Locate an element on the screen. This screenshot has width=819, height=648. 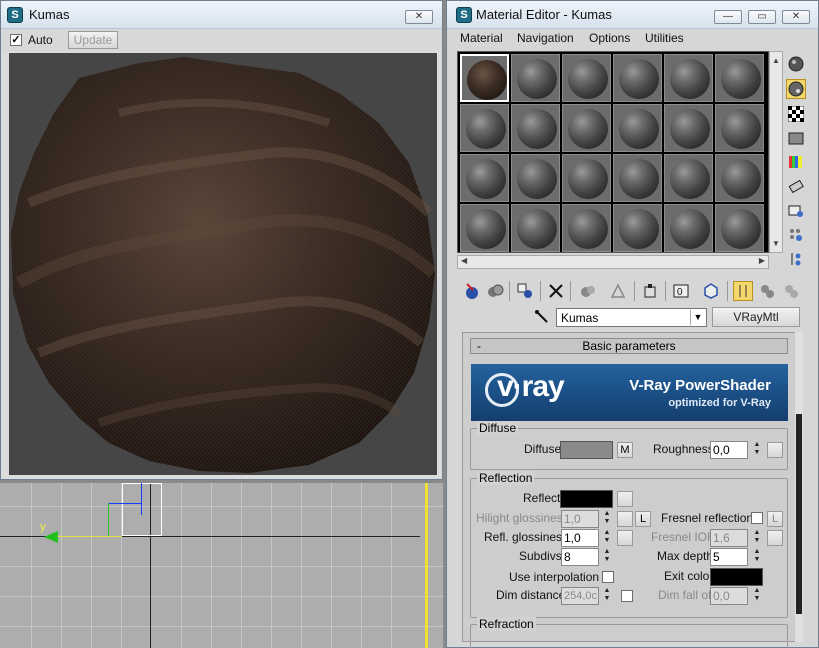
put-to-scene-icon is located at coordinates (495, 291).